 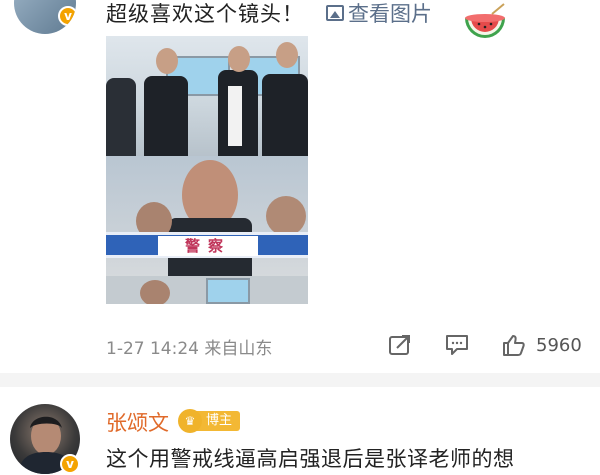 I want to click on watermelon-emoji-icon, so click(x=485, y=20).